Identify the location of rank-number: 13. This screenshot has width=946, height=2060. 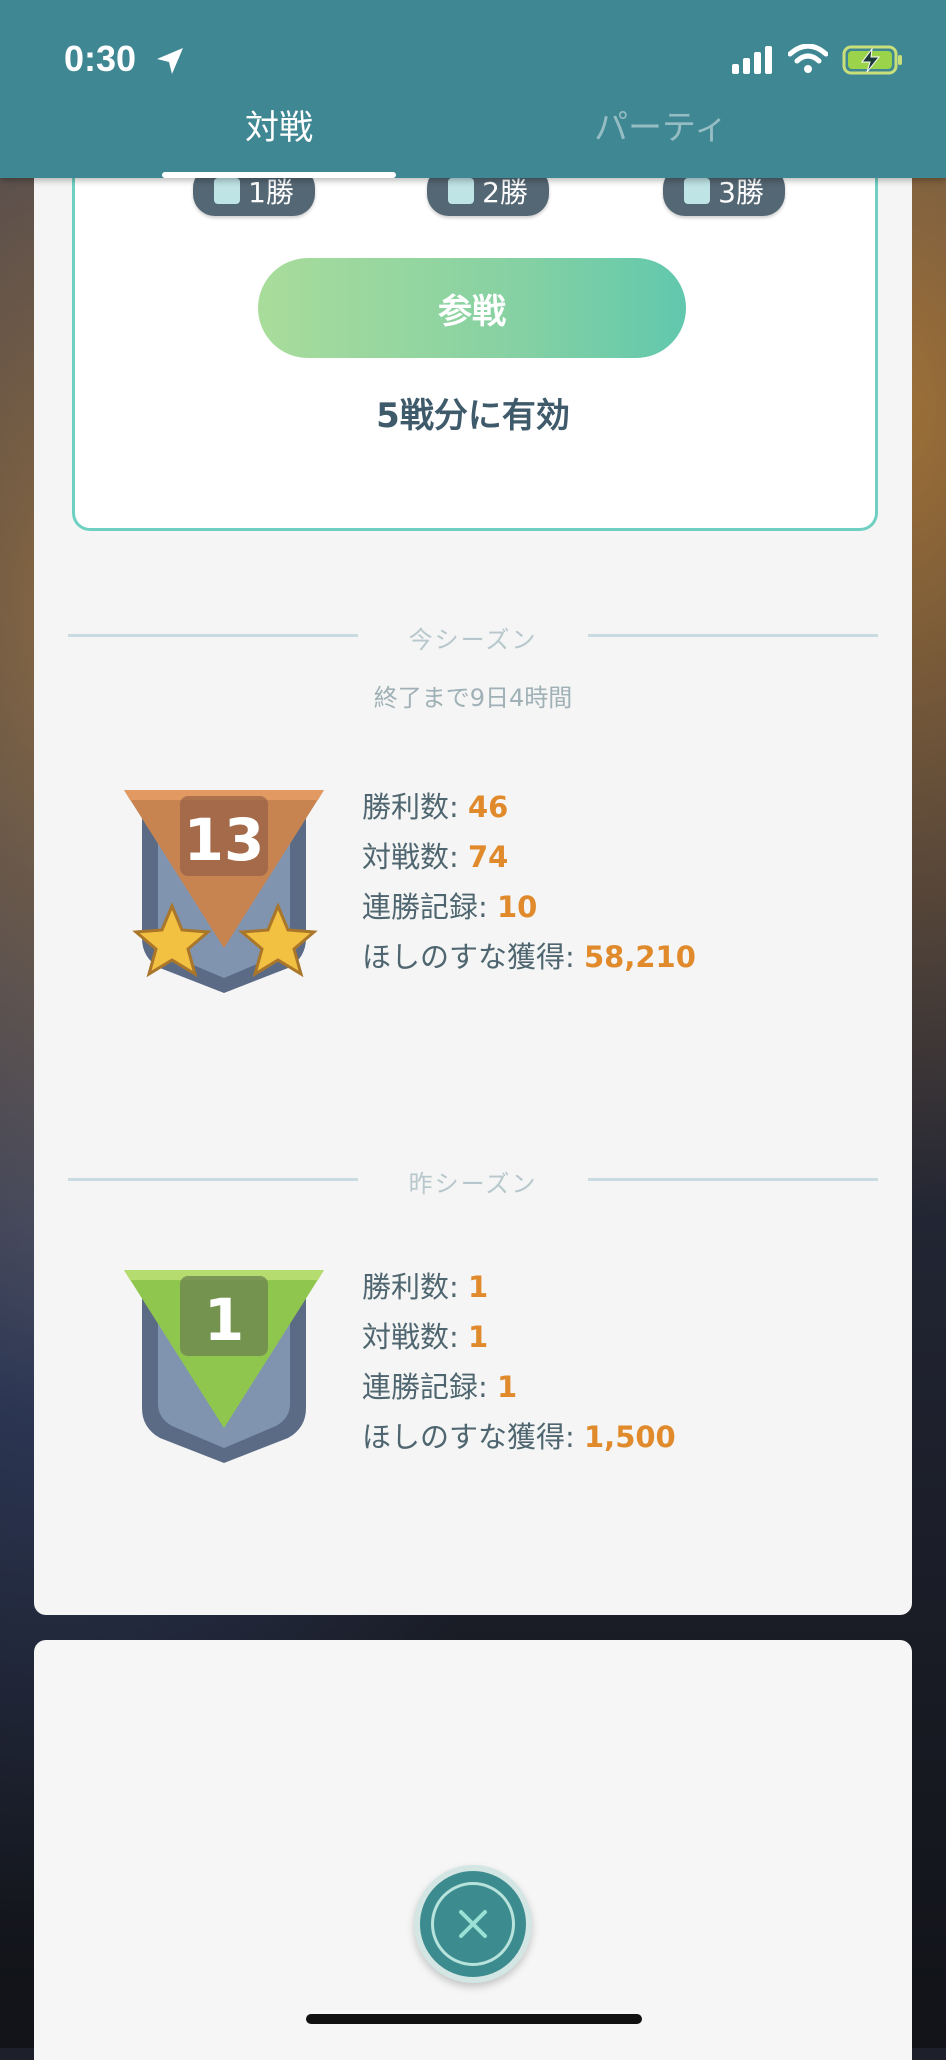
(224, 840).